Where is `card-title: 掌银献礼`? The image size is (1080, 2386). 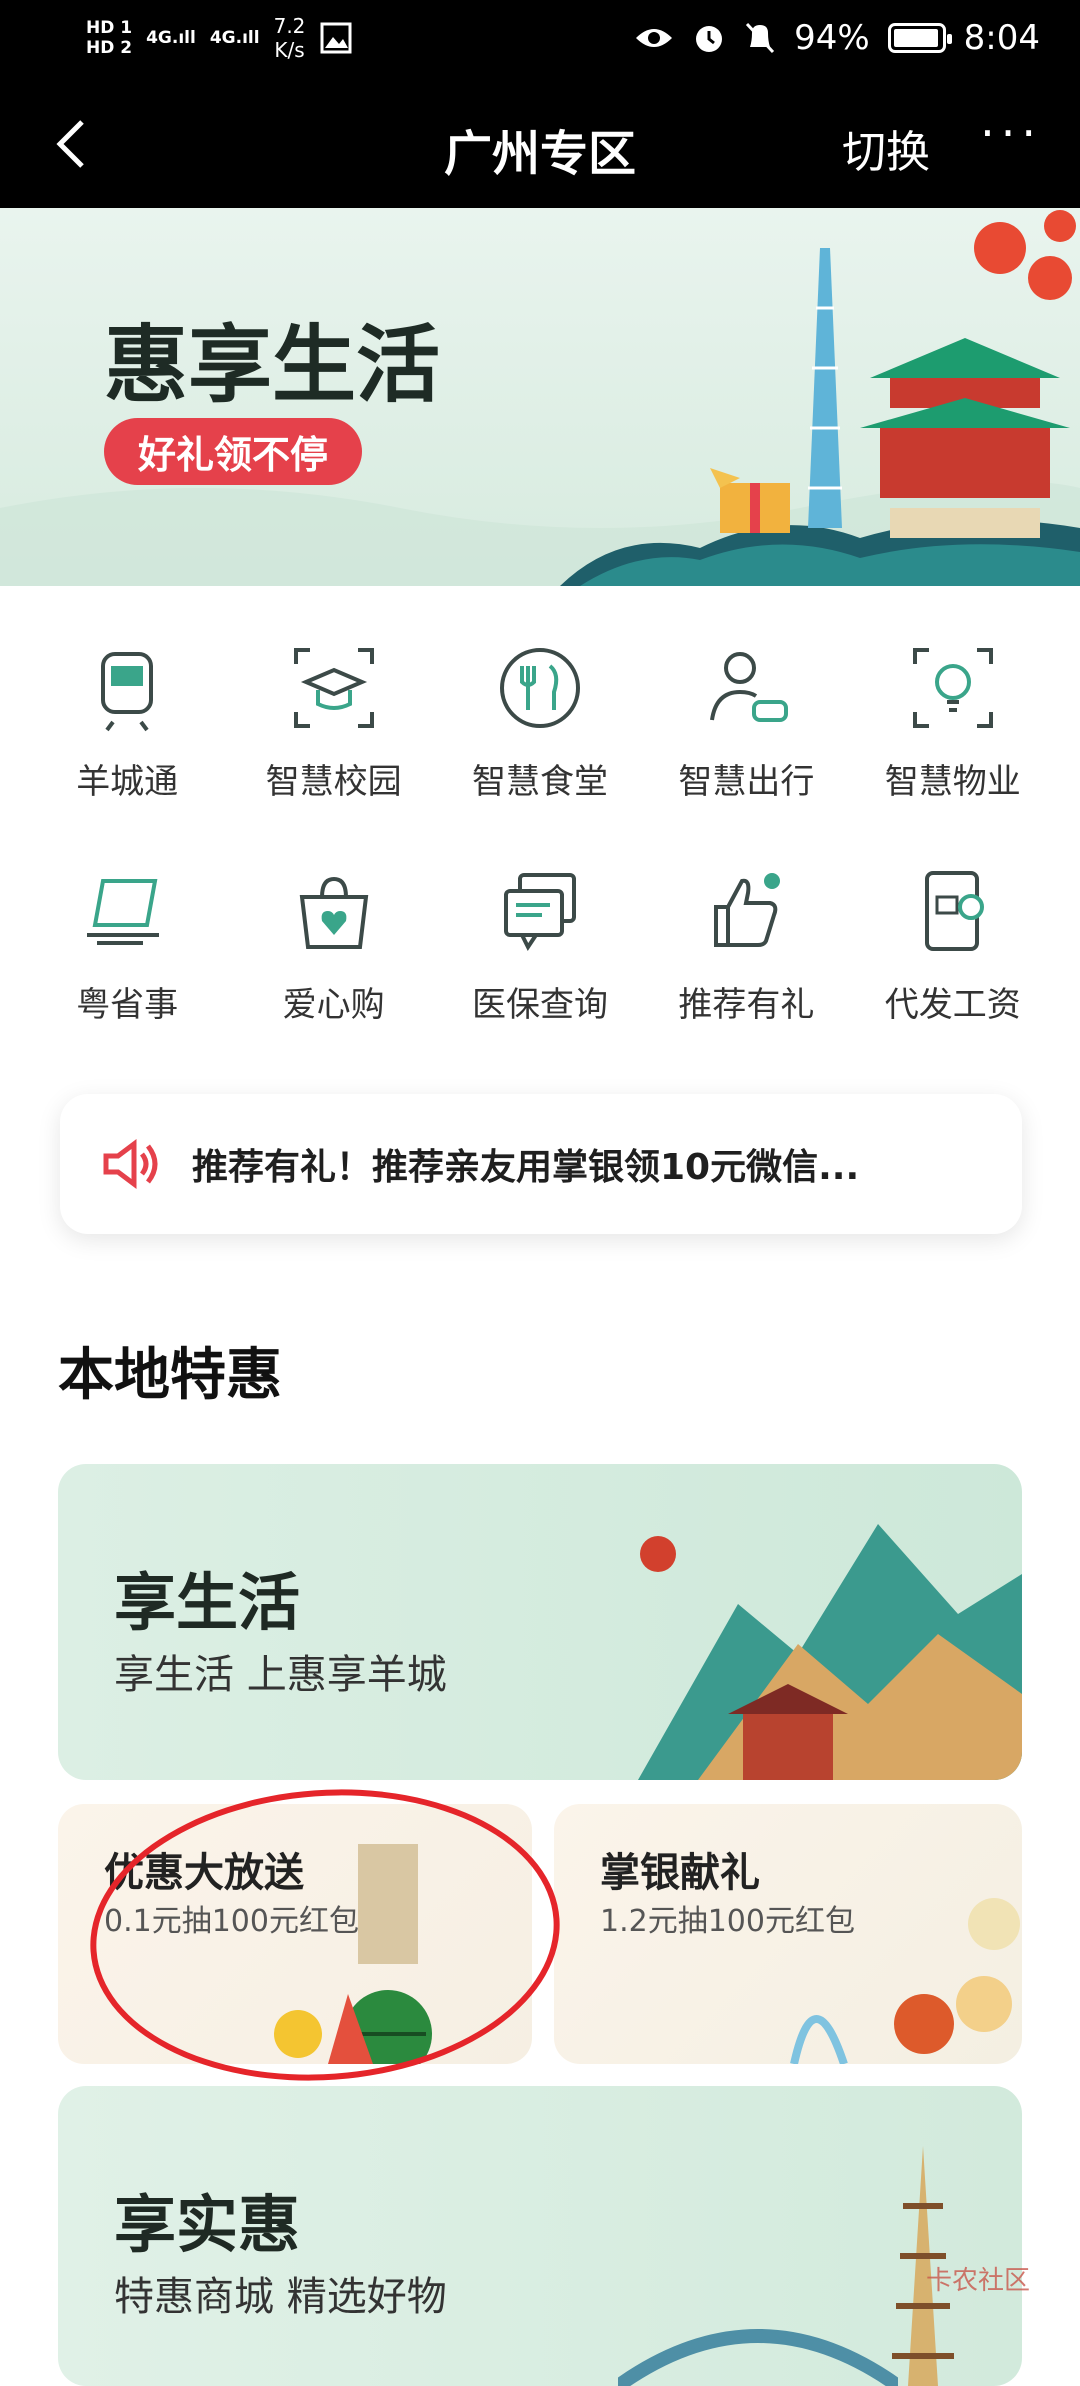
card-title: 掌银献礼 is located at coordinates (680, 1873).